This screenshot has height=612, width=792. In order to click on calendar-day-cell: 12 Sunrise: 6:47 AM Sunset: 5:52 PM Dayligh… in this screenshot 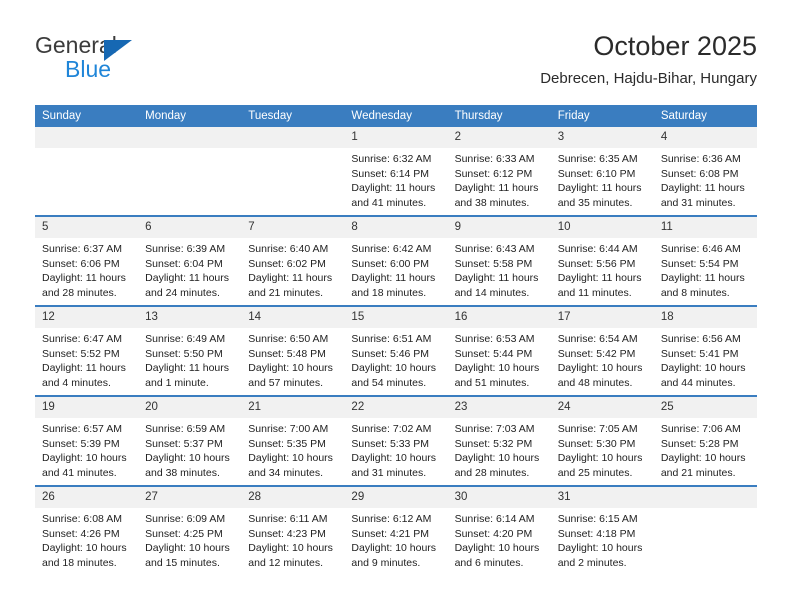, I will do `click(87, 350)`.